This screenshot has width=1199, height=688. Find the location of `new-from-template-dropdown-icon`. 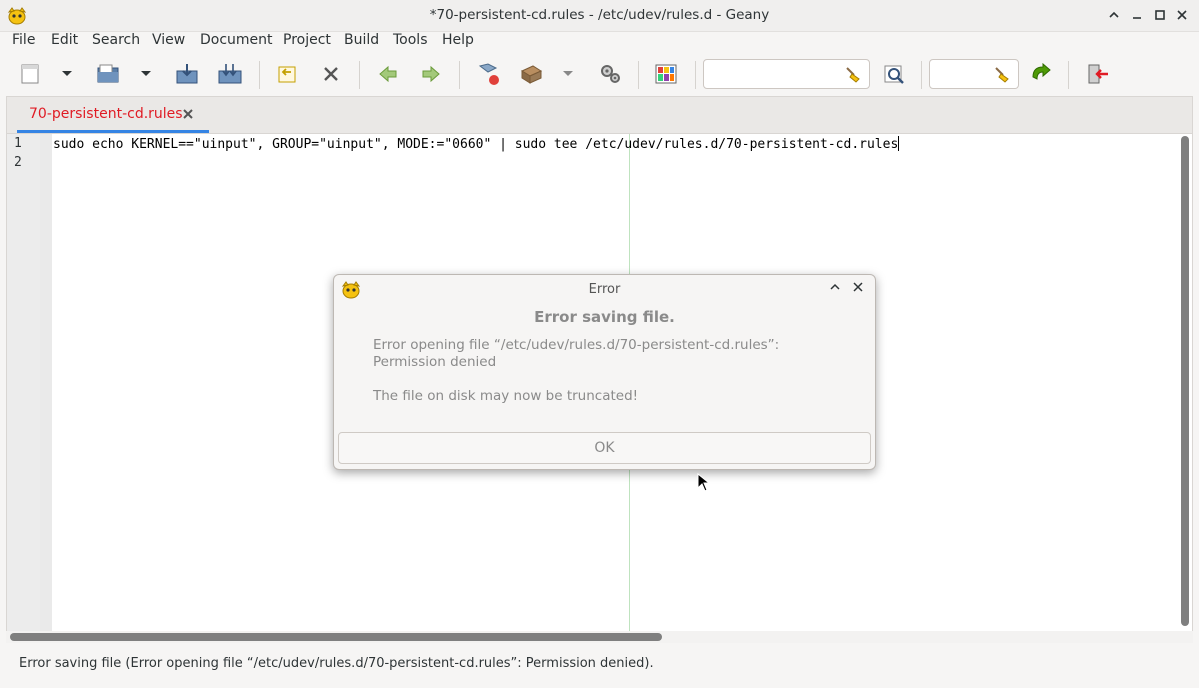

new-from-template-dropdown-icon is located at coordinates (67, 74).